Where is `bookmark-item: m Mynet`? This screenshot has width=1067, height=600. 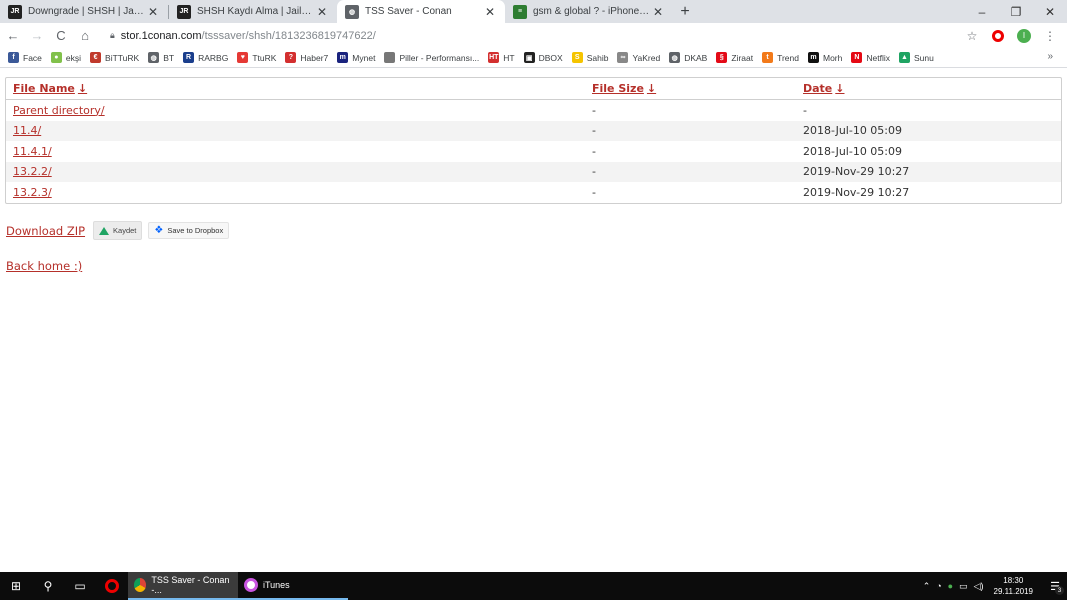 bookmark-item: m Mynet is located at coordinates (356, 57).